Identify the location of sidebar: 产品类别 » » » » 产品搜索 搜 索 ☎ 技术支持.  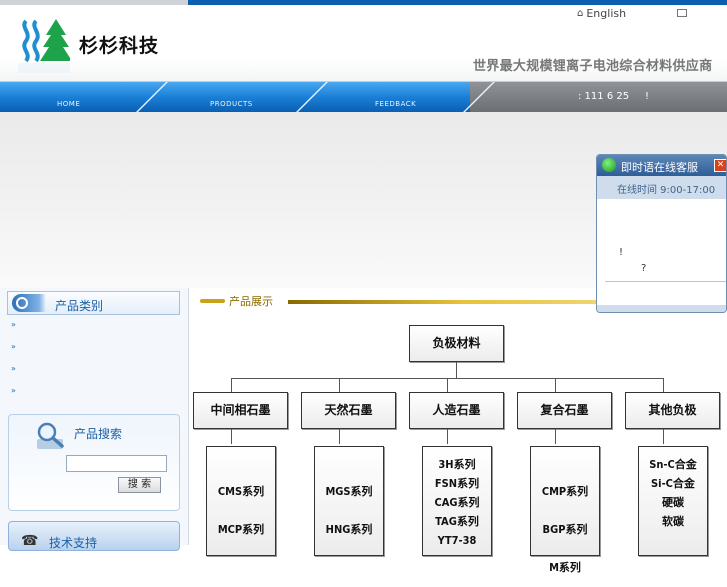
(94, 419).